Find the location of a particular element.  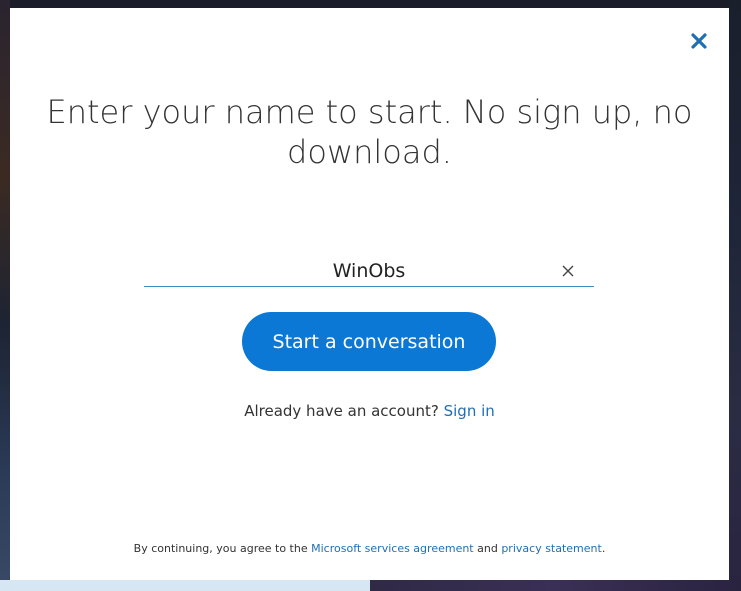

close-button is located at coordinates (699, 41).